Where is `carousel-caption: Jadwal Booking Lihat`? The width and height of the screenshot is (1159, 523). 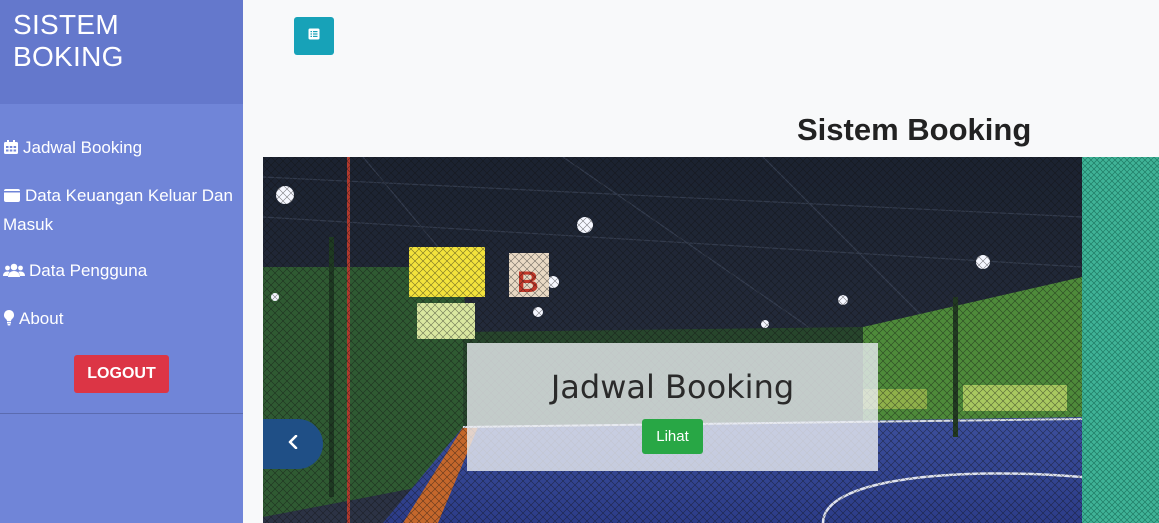
carousel-caption: Jadwal Booking Lihat is located at coordinates (672, 407).